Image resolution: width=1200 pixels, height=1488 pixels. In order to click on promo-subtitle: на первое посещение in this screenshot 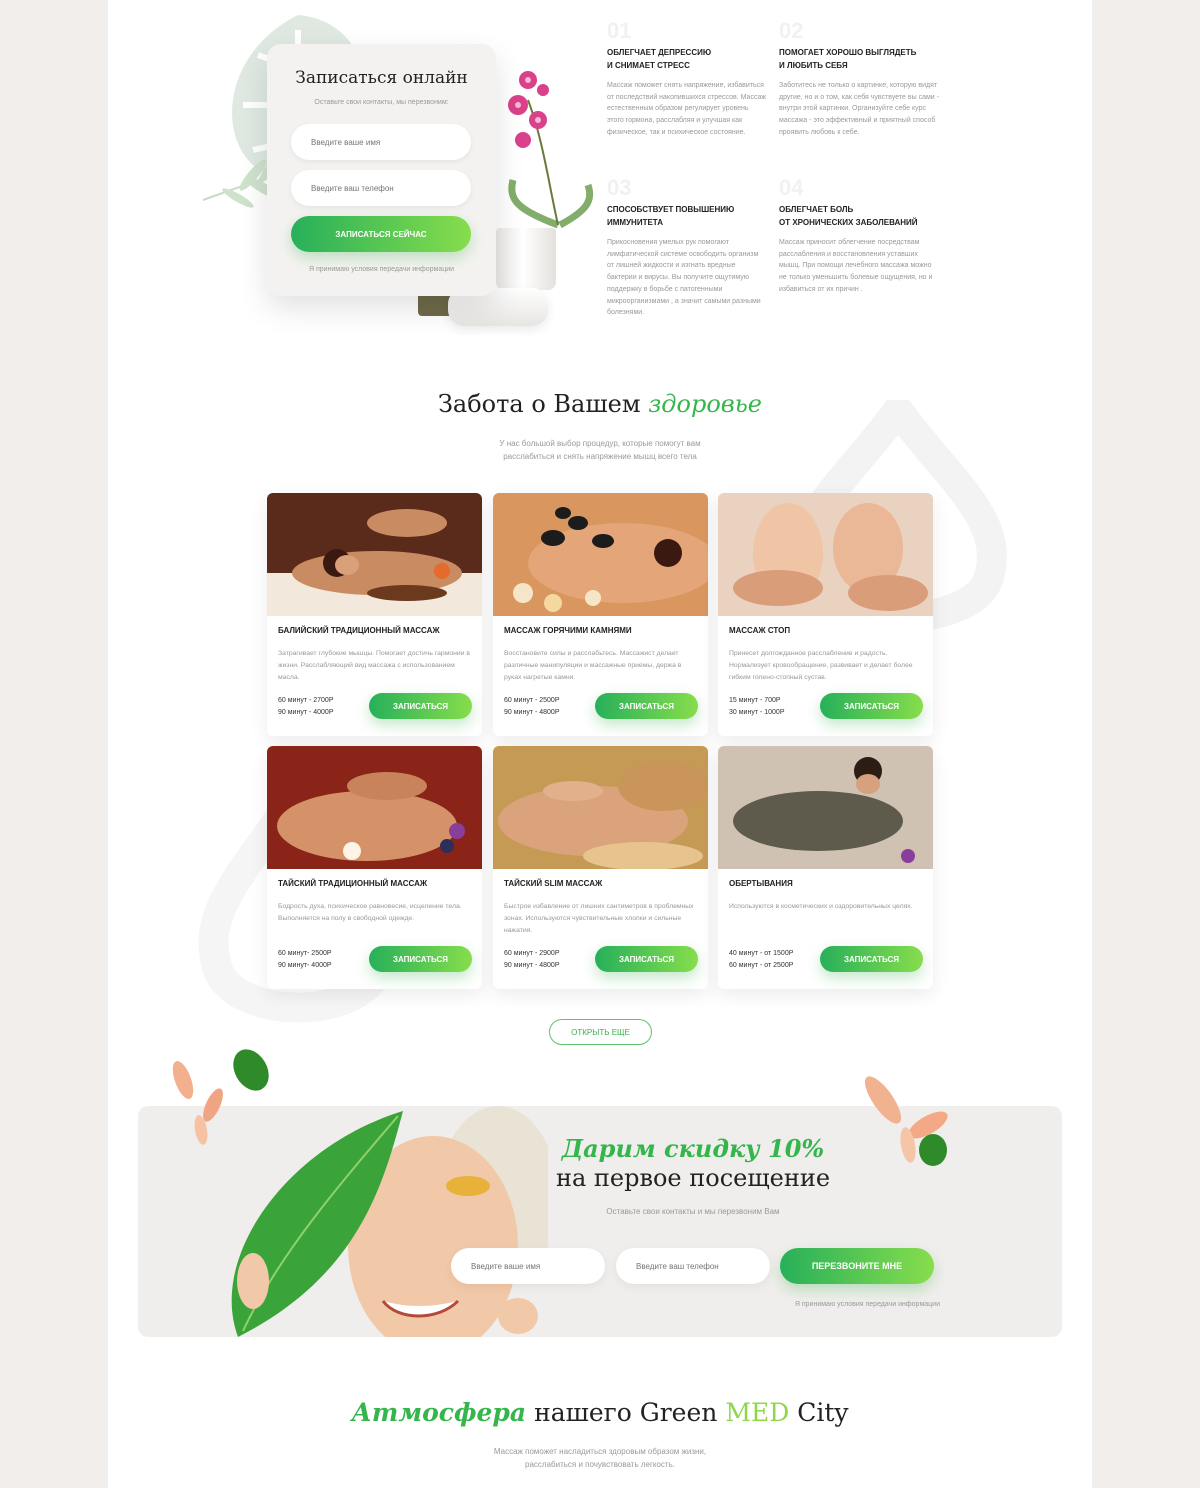, I will do `click(693, 1178)`.